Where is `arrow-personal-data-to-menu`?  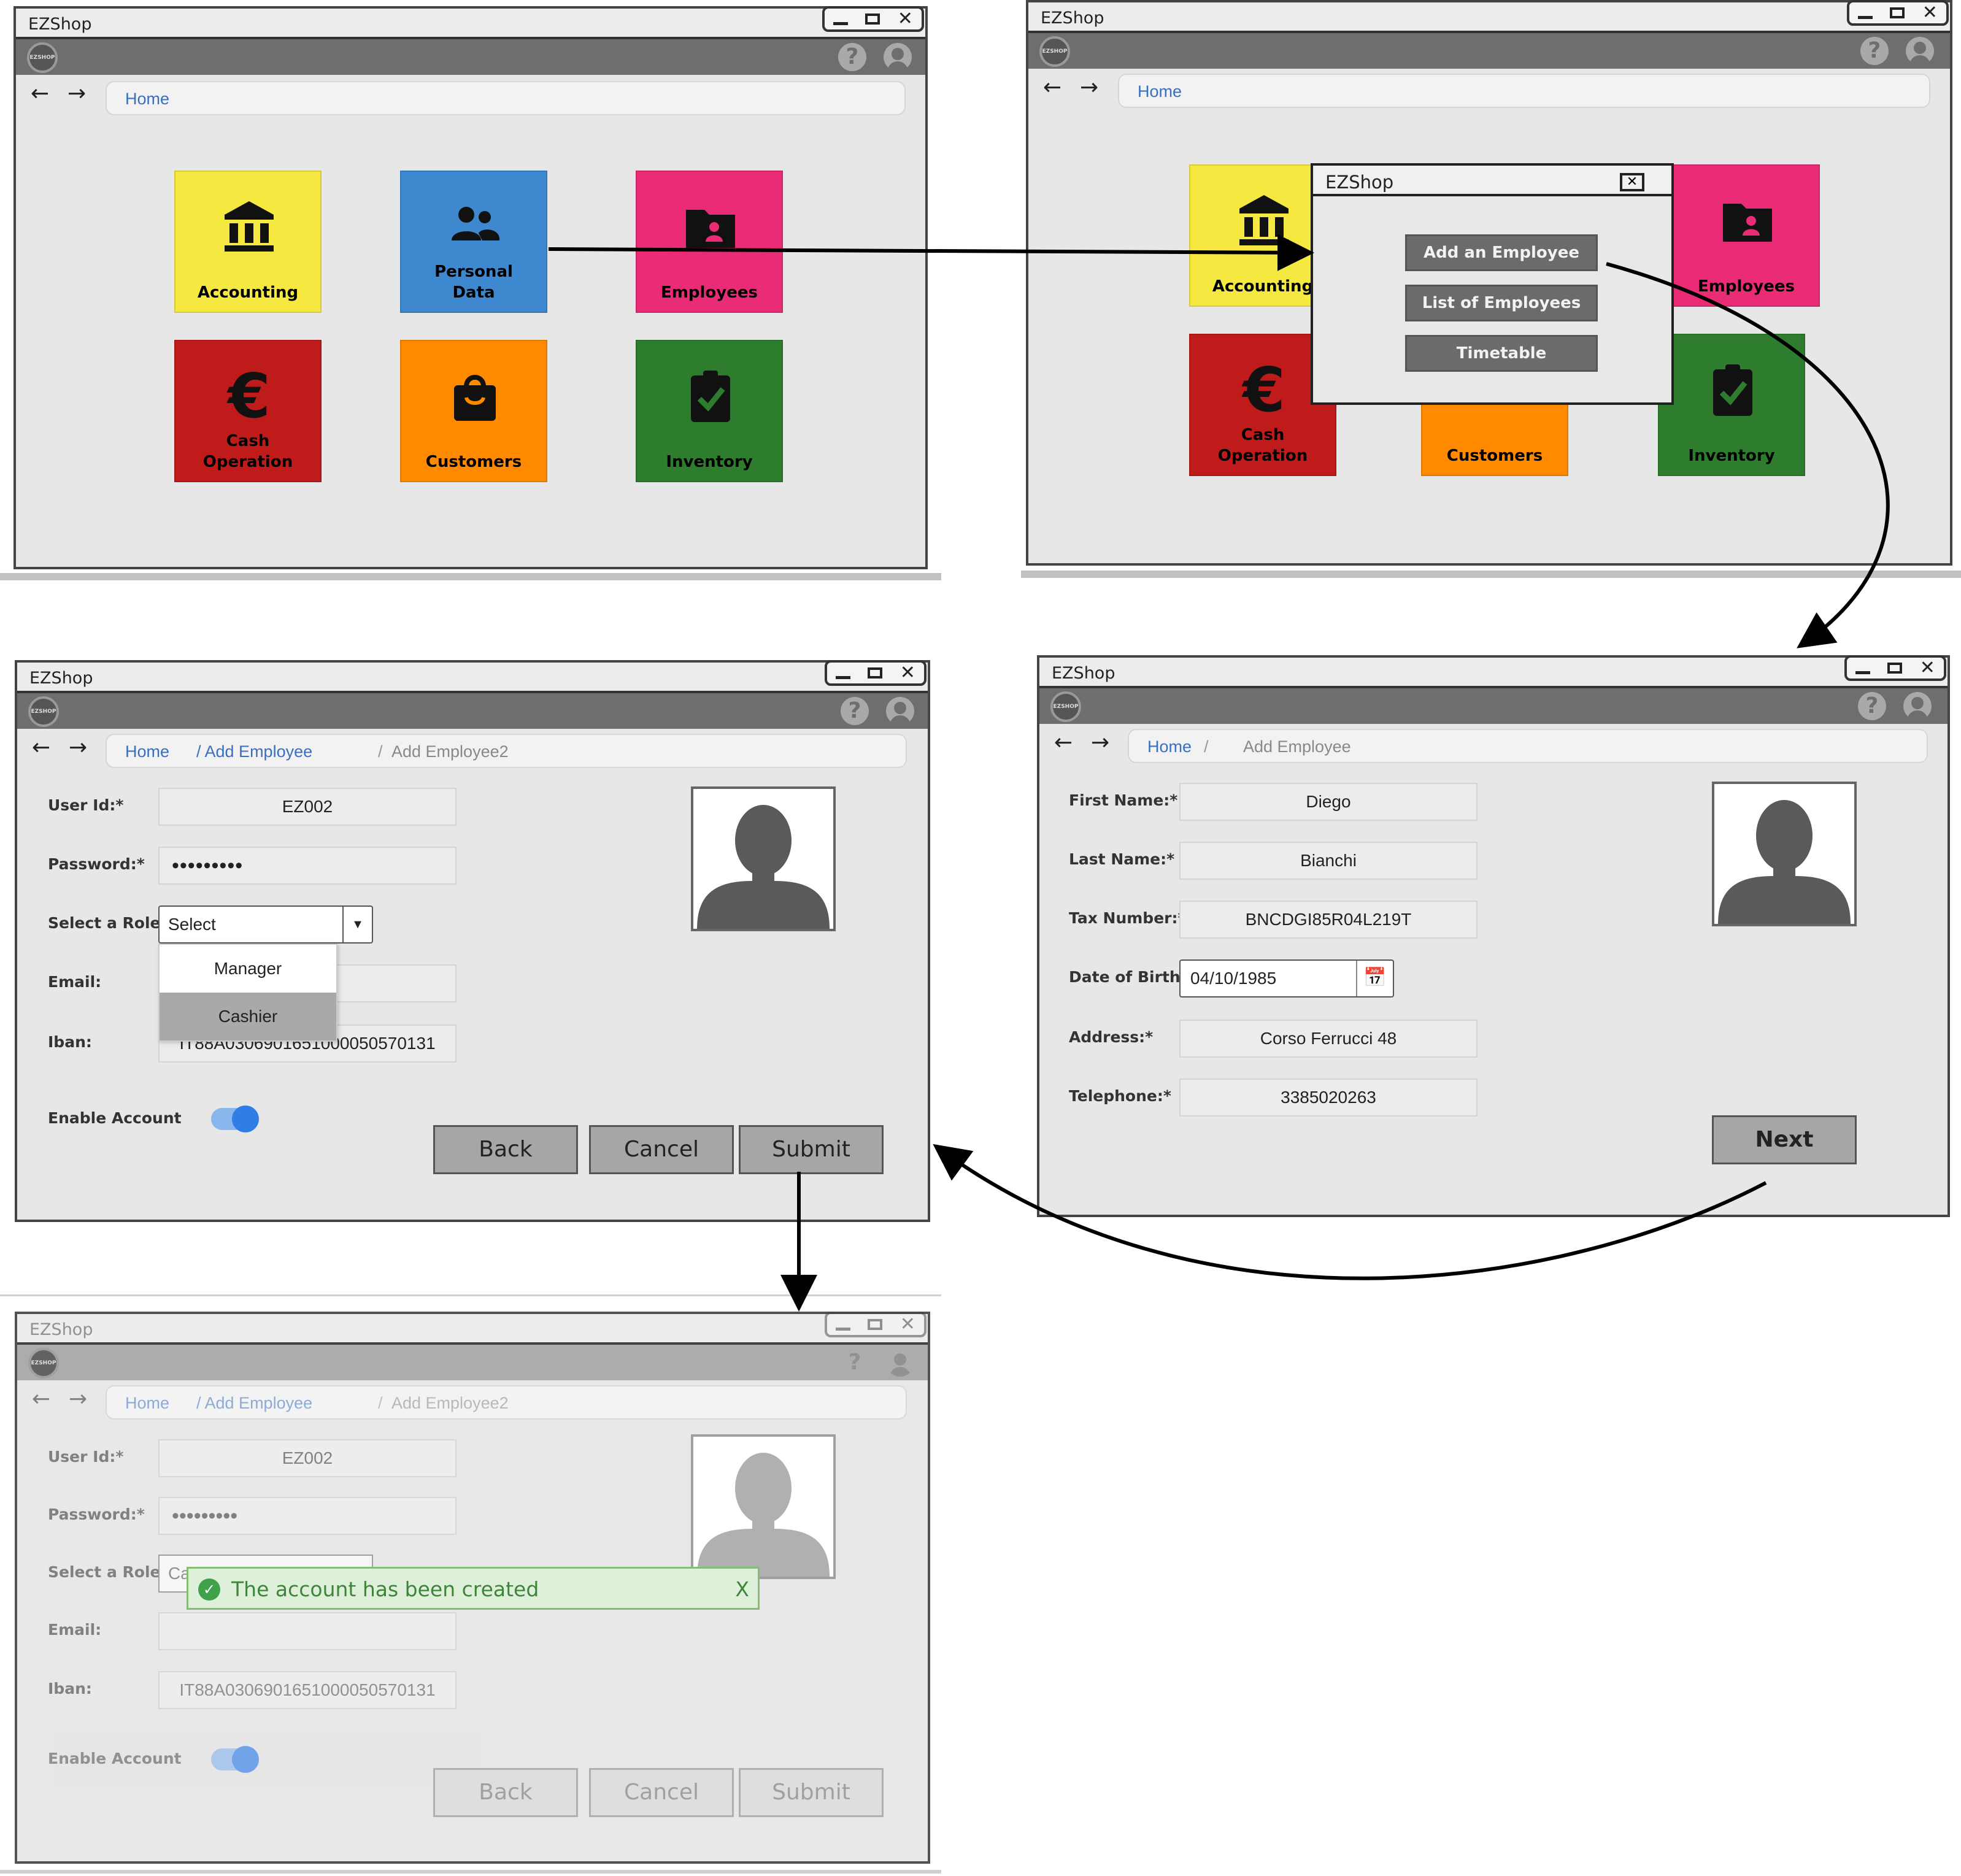 arrow-personal-data-to-menu is located at coordinates (931, 253).